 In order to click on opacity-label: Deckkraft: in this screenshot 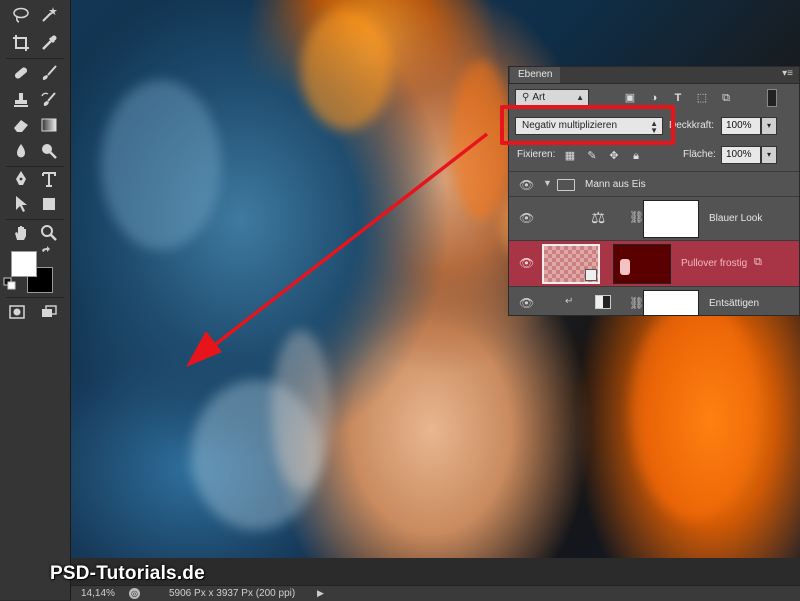, I will do `click(692, 125)`.